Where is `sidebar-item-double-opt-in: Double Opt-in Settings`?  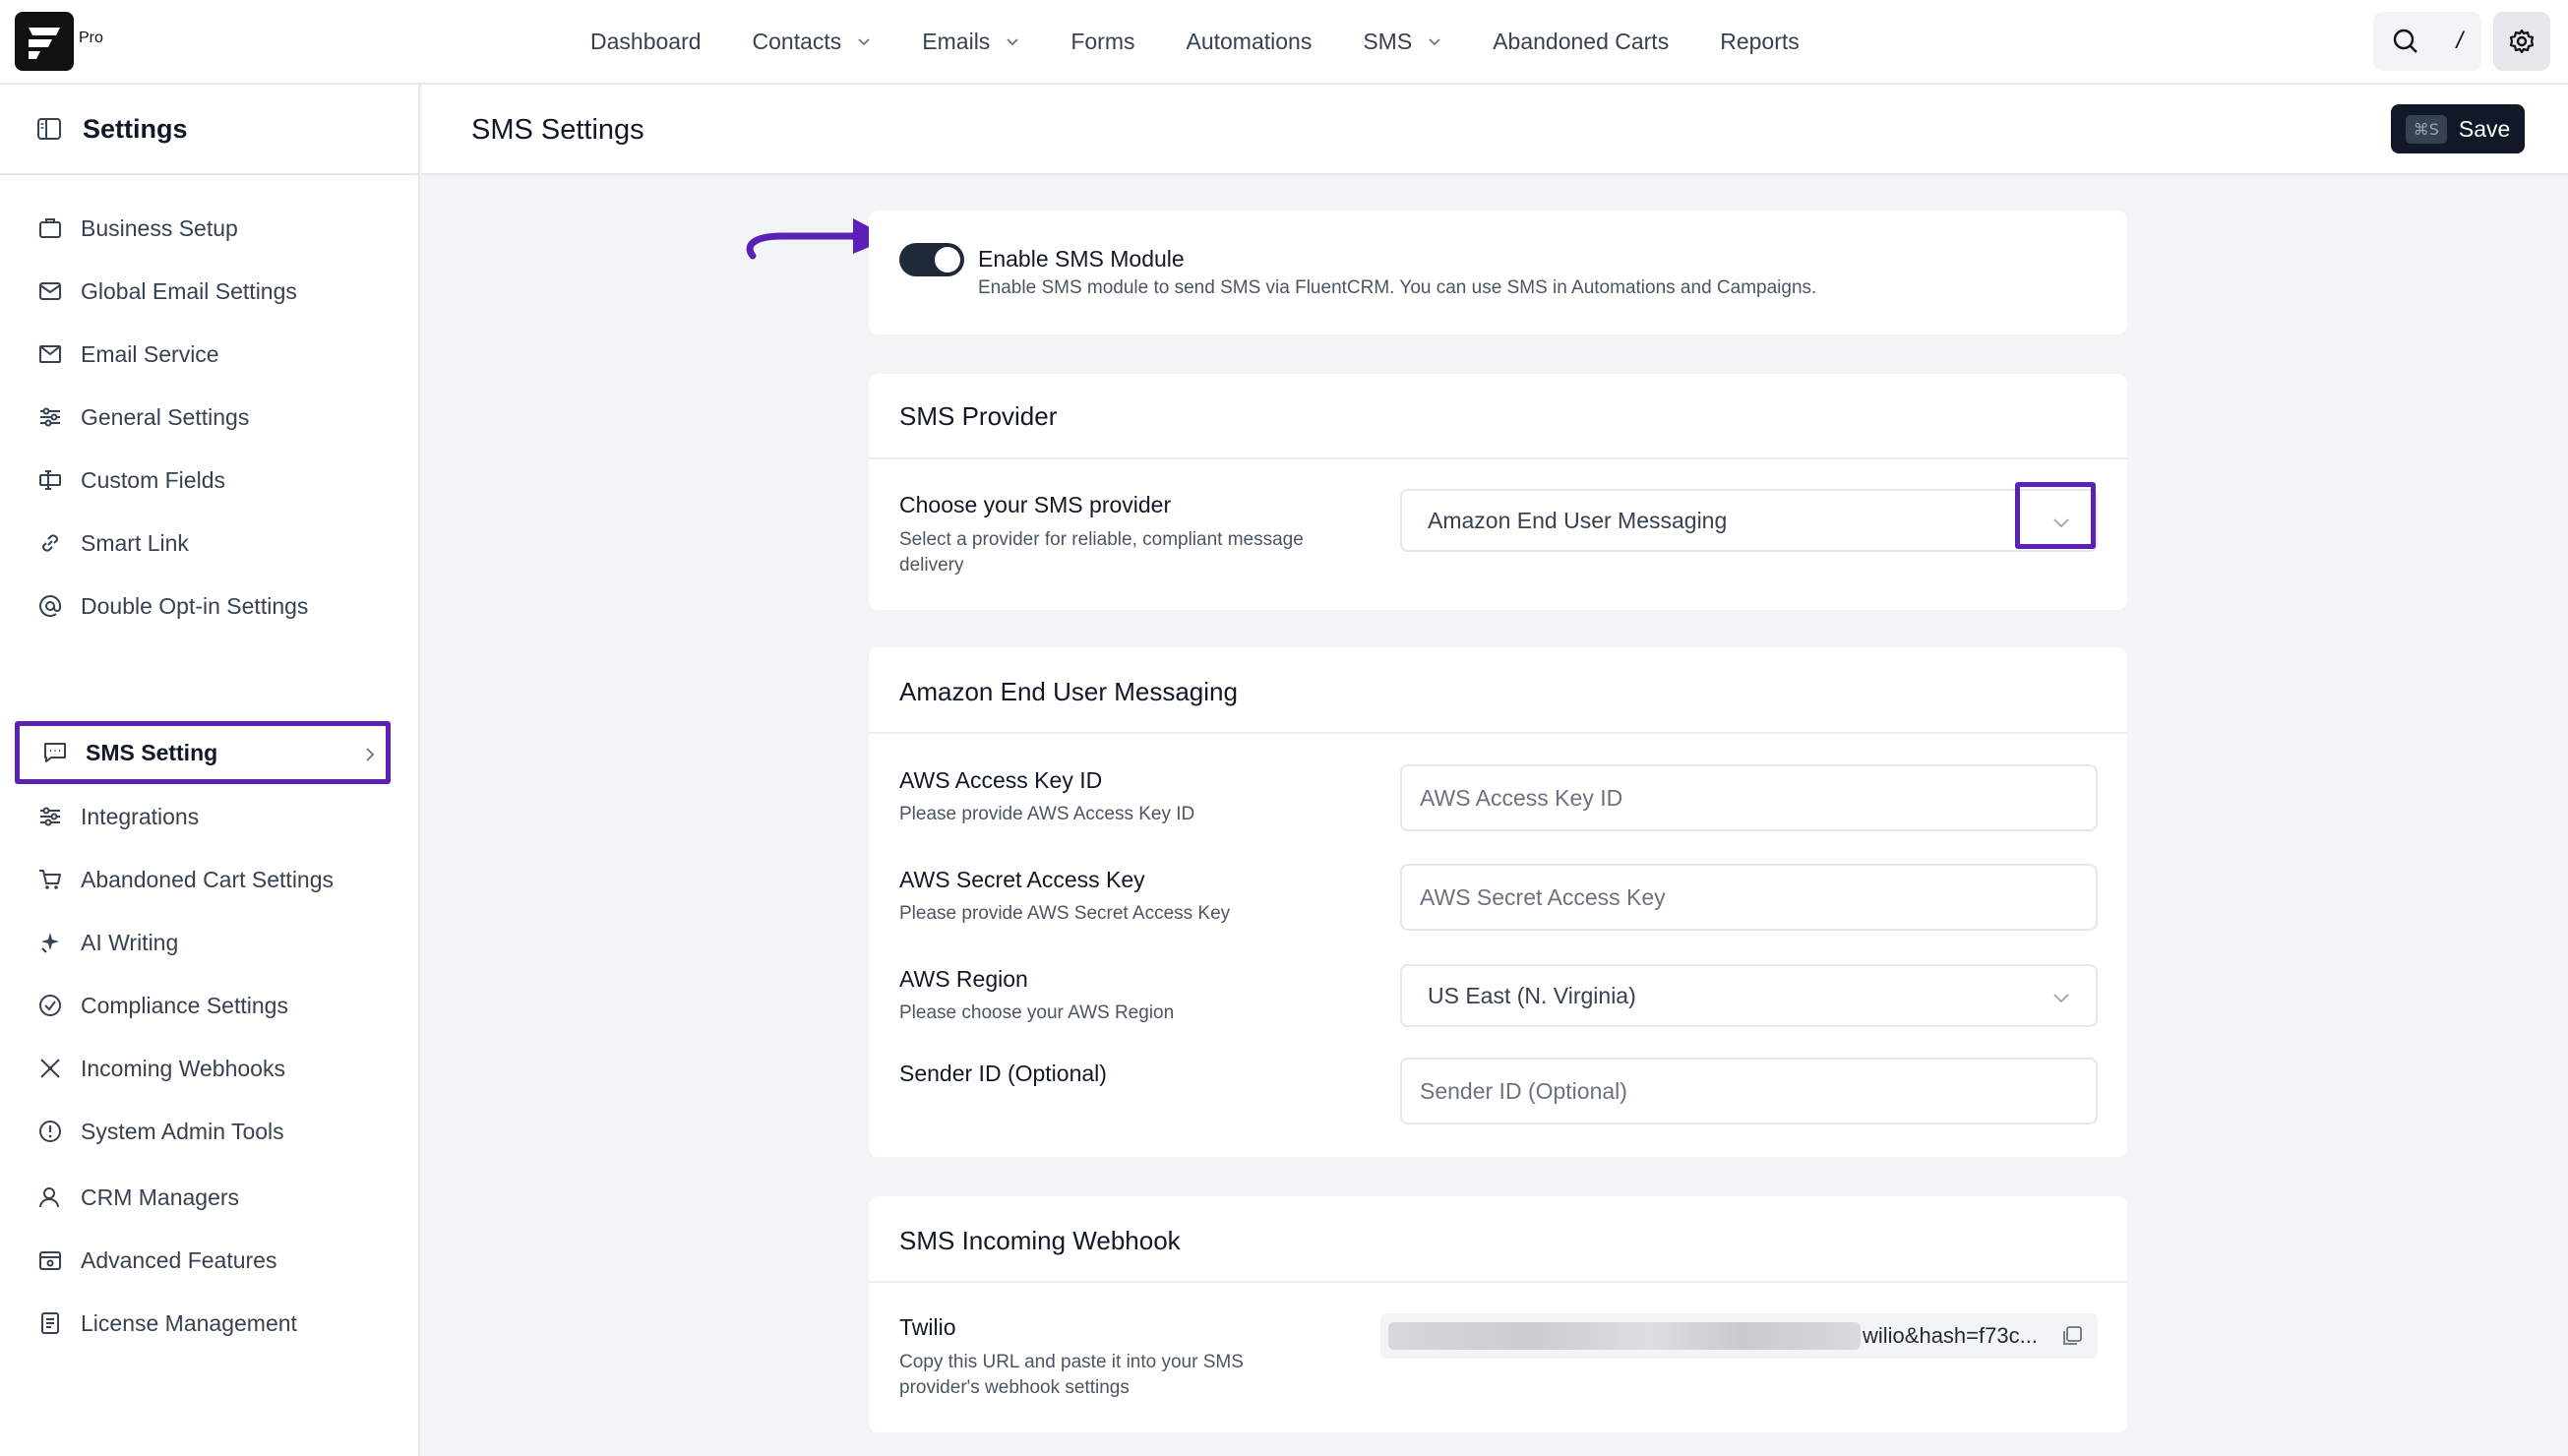
sidebar-item-double-opt-in: Double Opt-in Settings is located at coordinates (204, 606).